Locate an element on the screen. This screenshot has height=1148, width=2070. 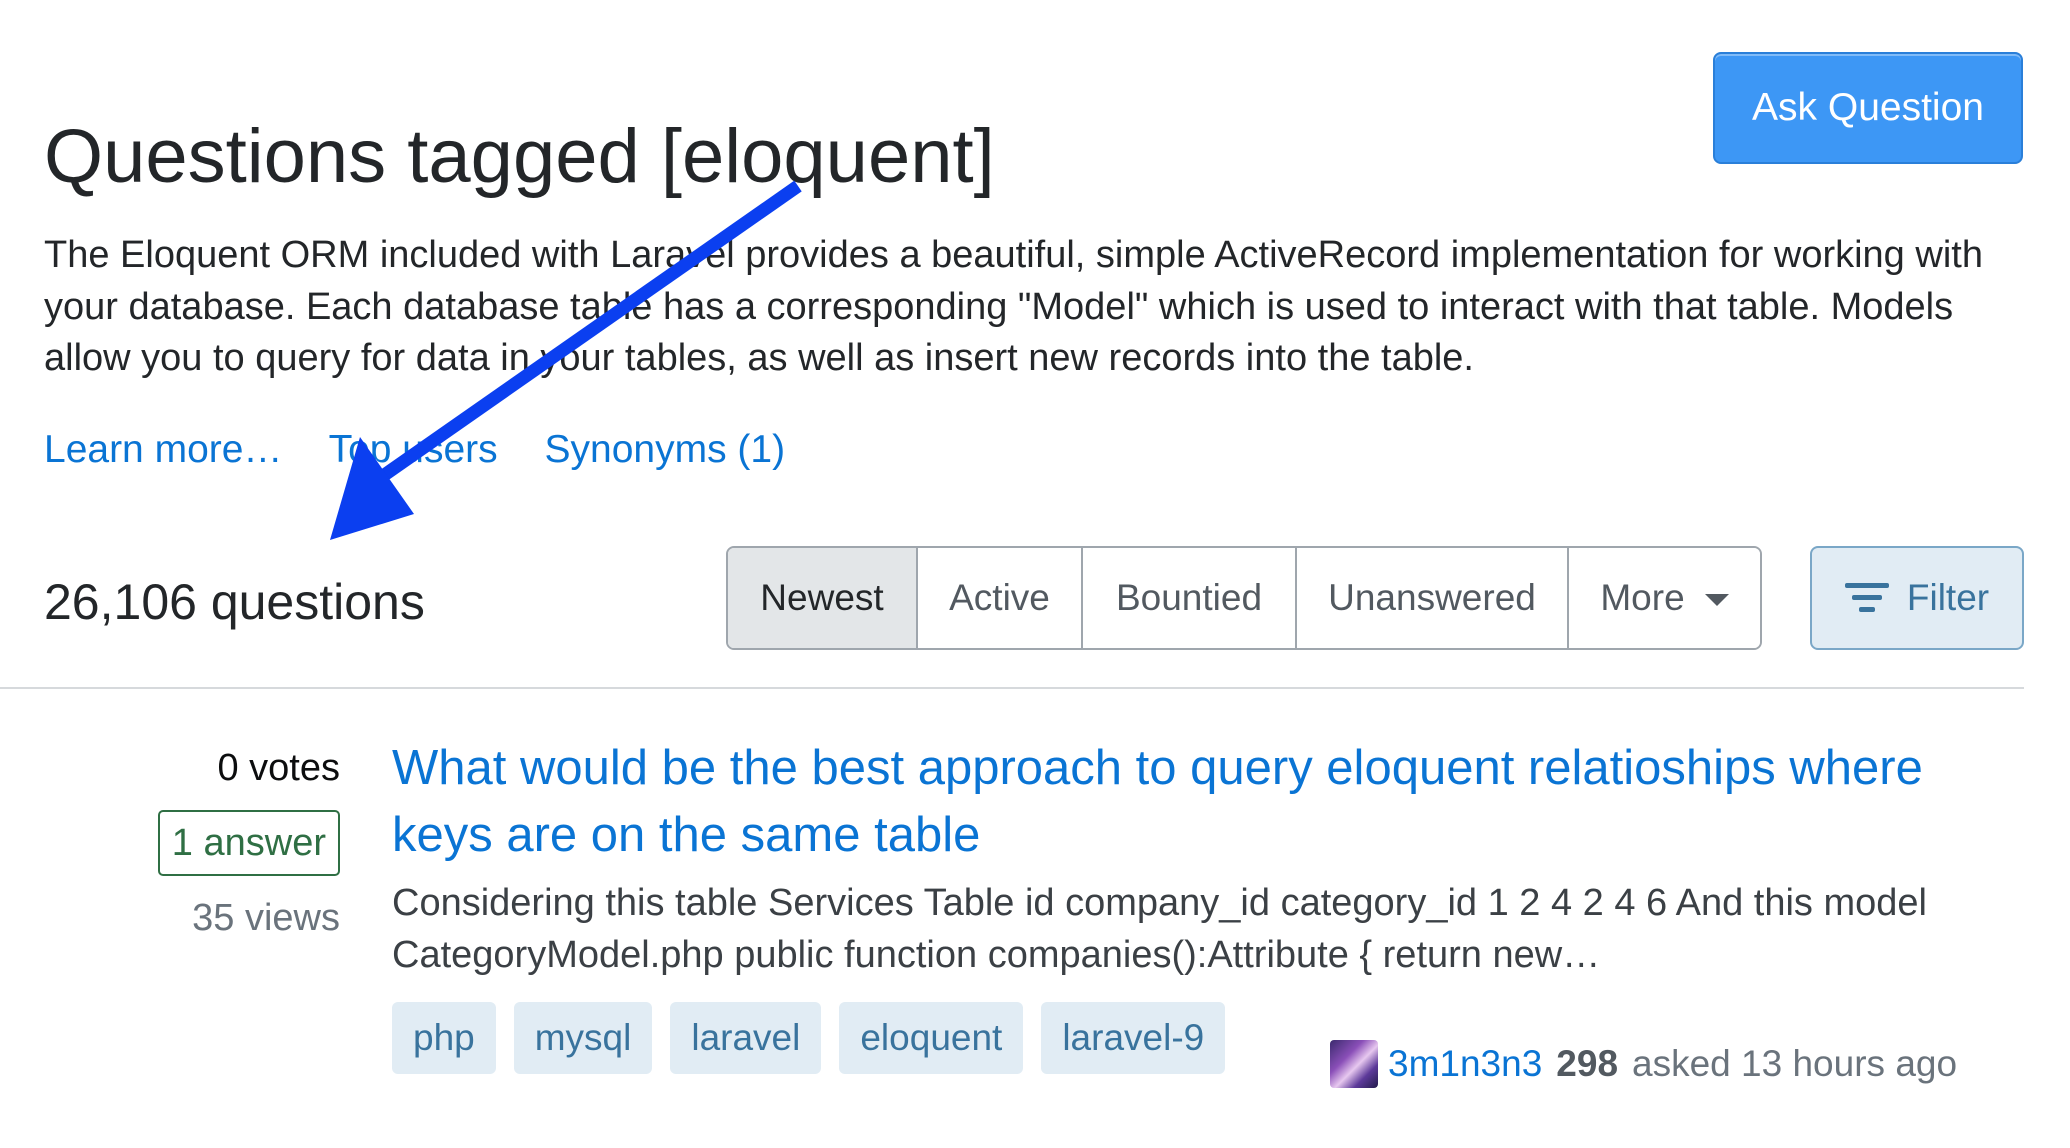
tag-laravel-9: laravel-9 is located at coordinates (1133, 1038).